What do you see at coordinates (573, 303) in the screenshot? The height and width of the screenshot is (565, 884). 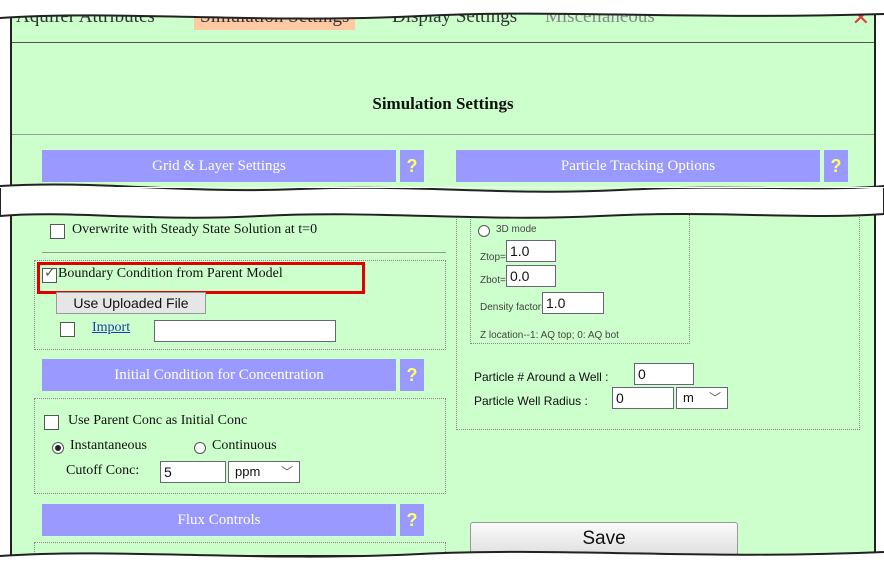 I see `density-factor-input: 1.0` at bounding box center [573, 303].